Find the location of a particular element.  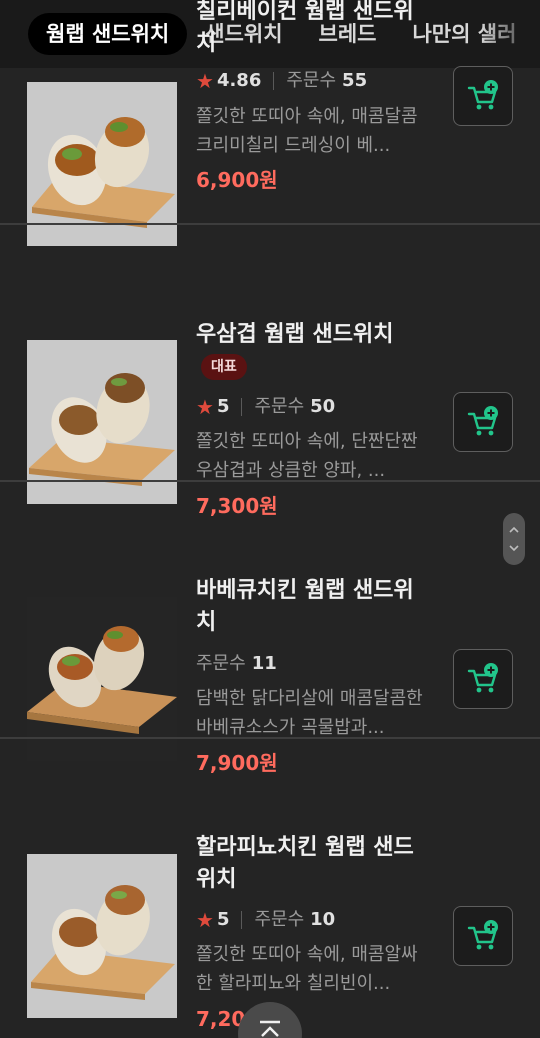

item-meta: ★ 5 주문수 10 is located at coordinates (265, 920).